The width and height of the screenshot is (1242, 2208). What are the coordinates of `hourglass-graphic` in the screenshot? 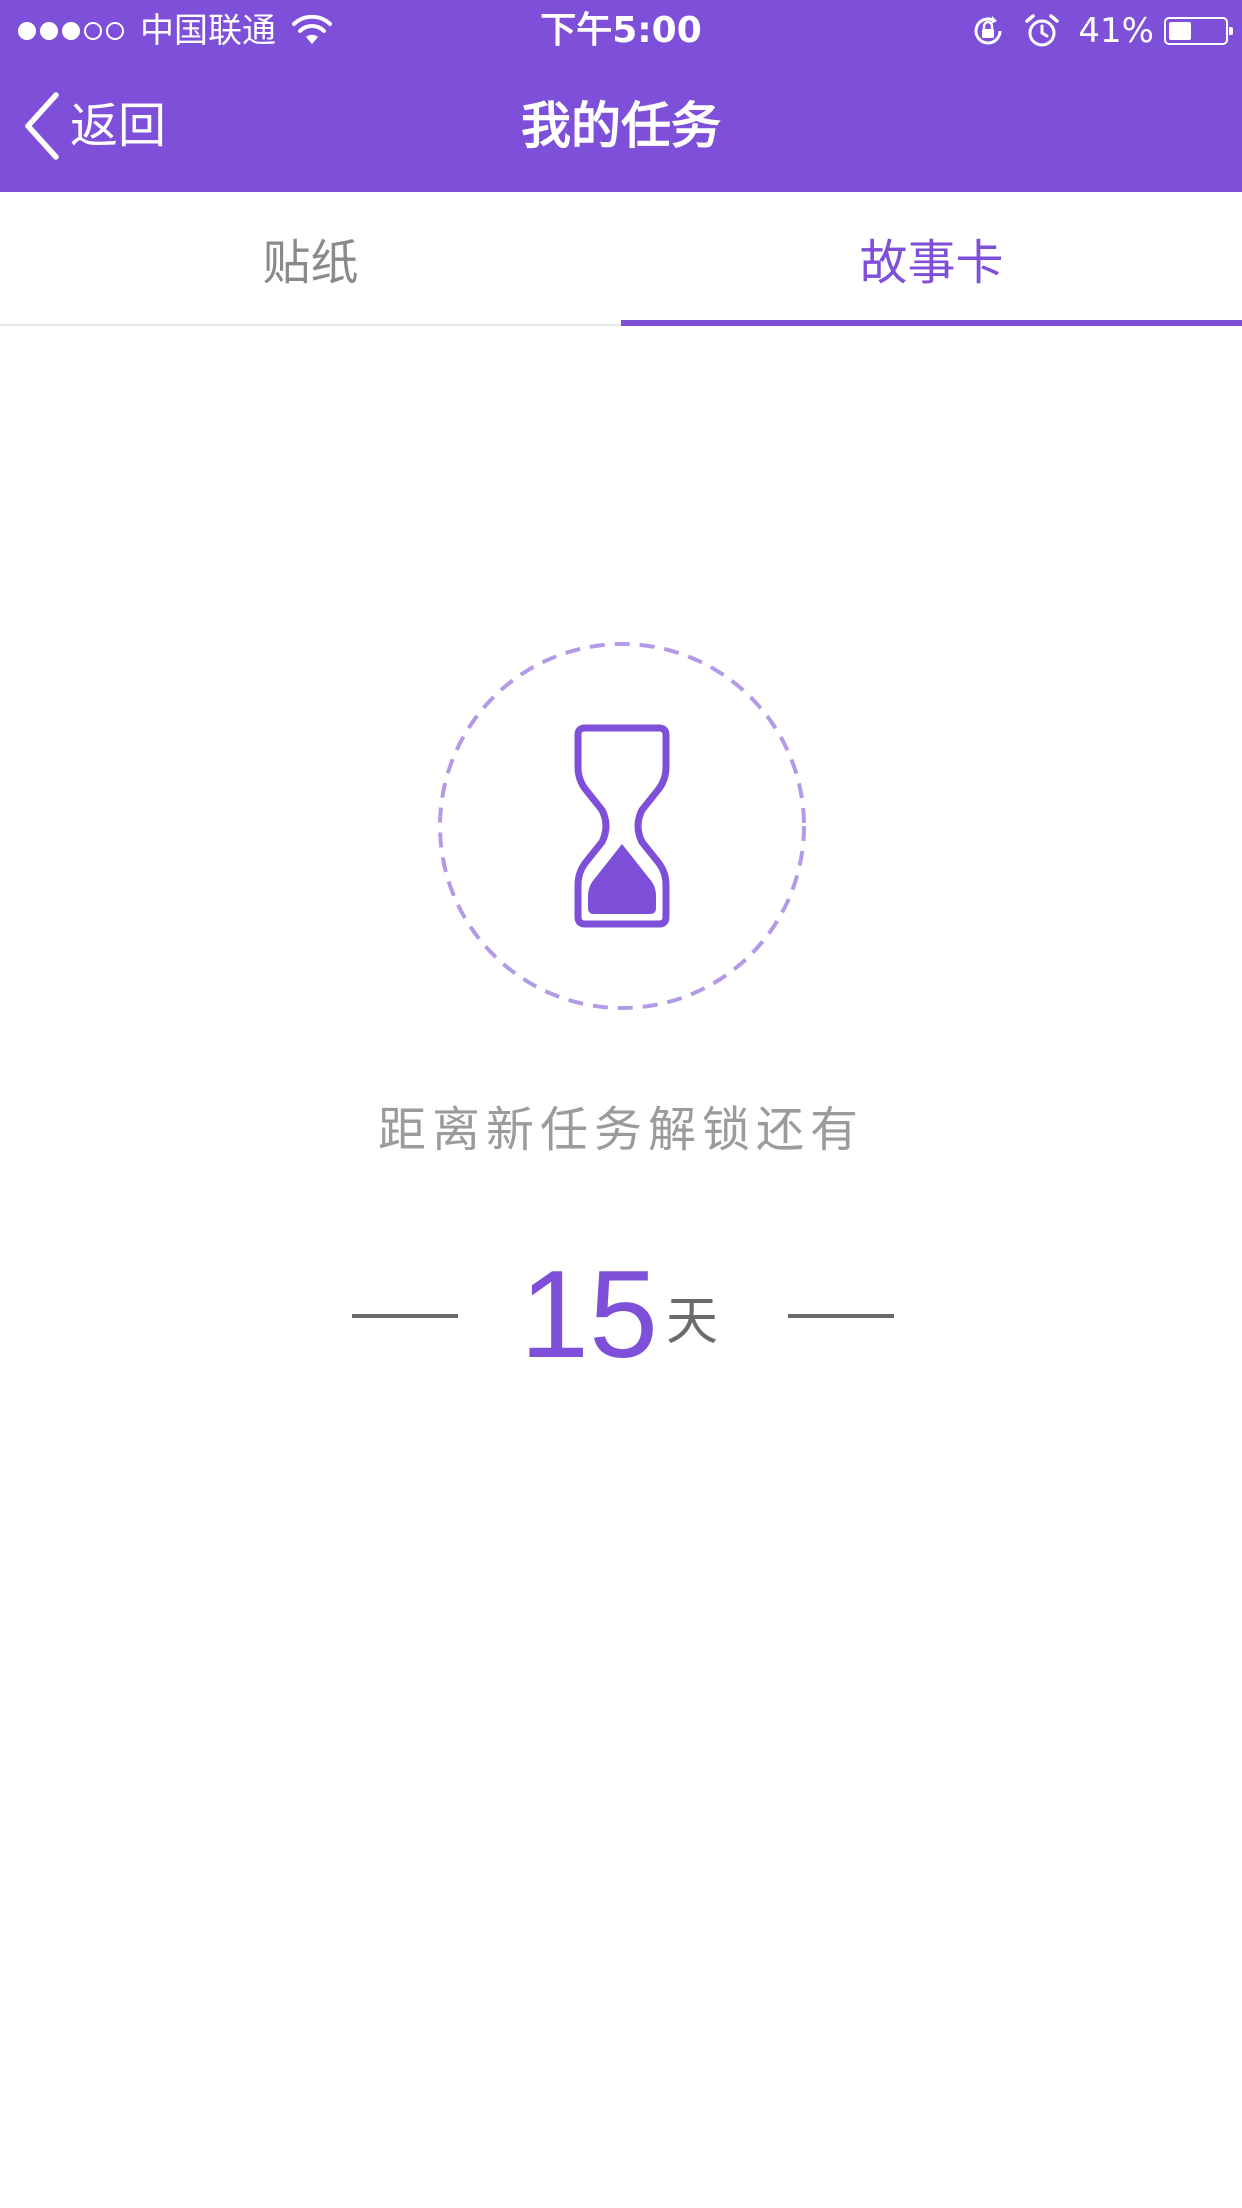 It's located at (622, 826).